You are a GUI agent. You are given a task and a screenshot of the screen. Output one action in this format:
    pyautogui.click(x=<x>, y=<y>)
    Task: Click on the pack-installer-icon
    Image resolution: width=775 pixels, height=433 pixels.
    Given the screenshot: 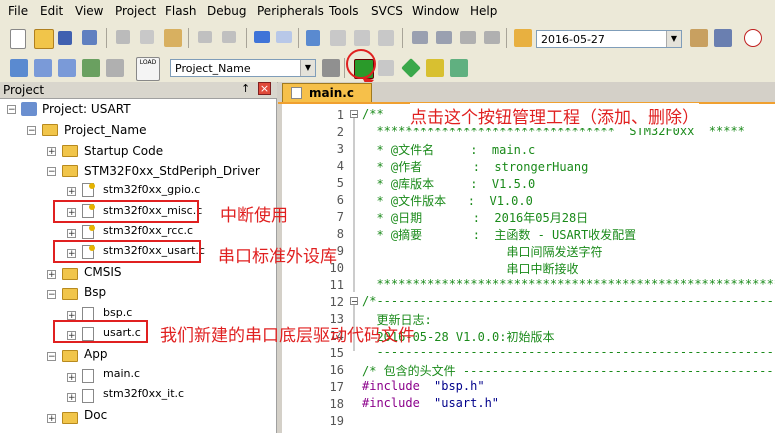 What is the action you would take?
    pyautogui.click(x=435, y=68)
    